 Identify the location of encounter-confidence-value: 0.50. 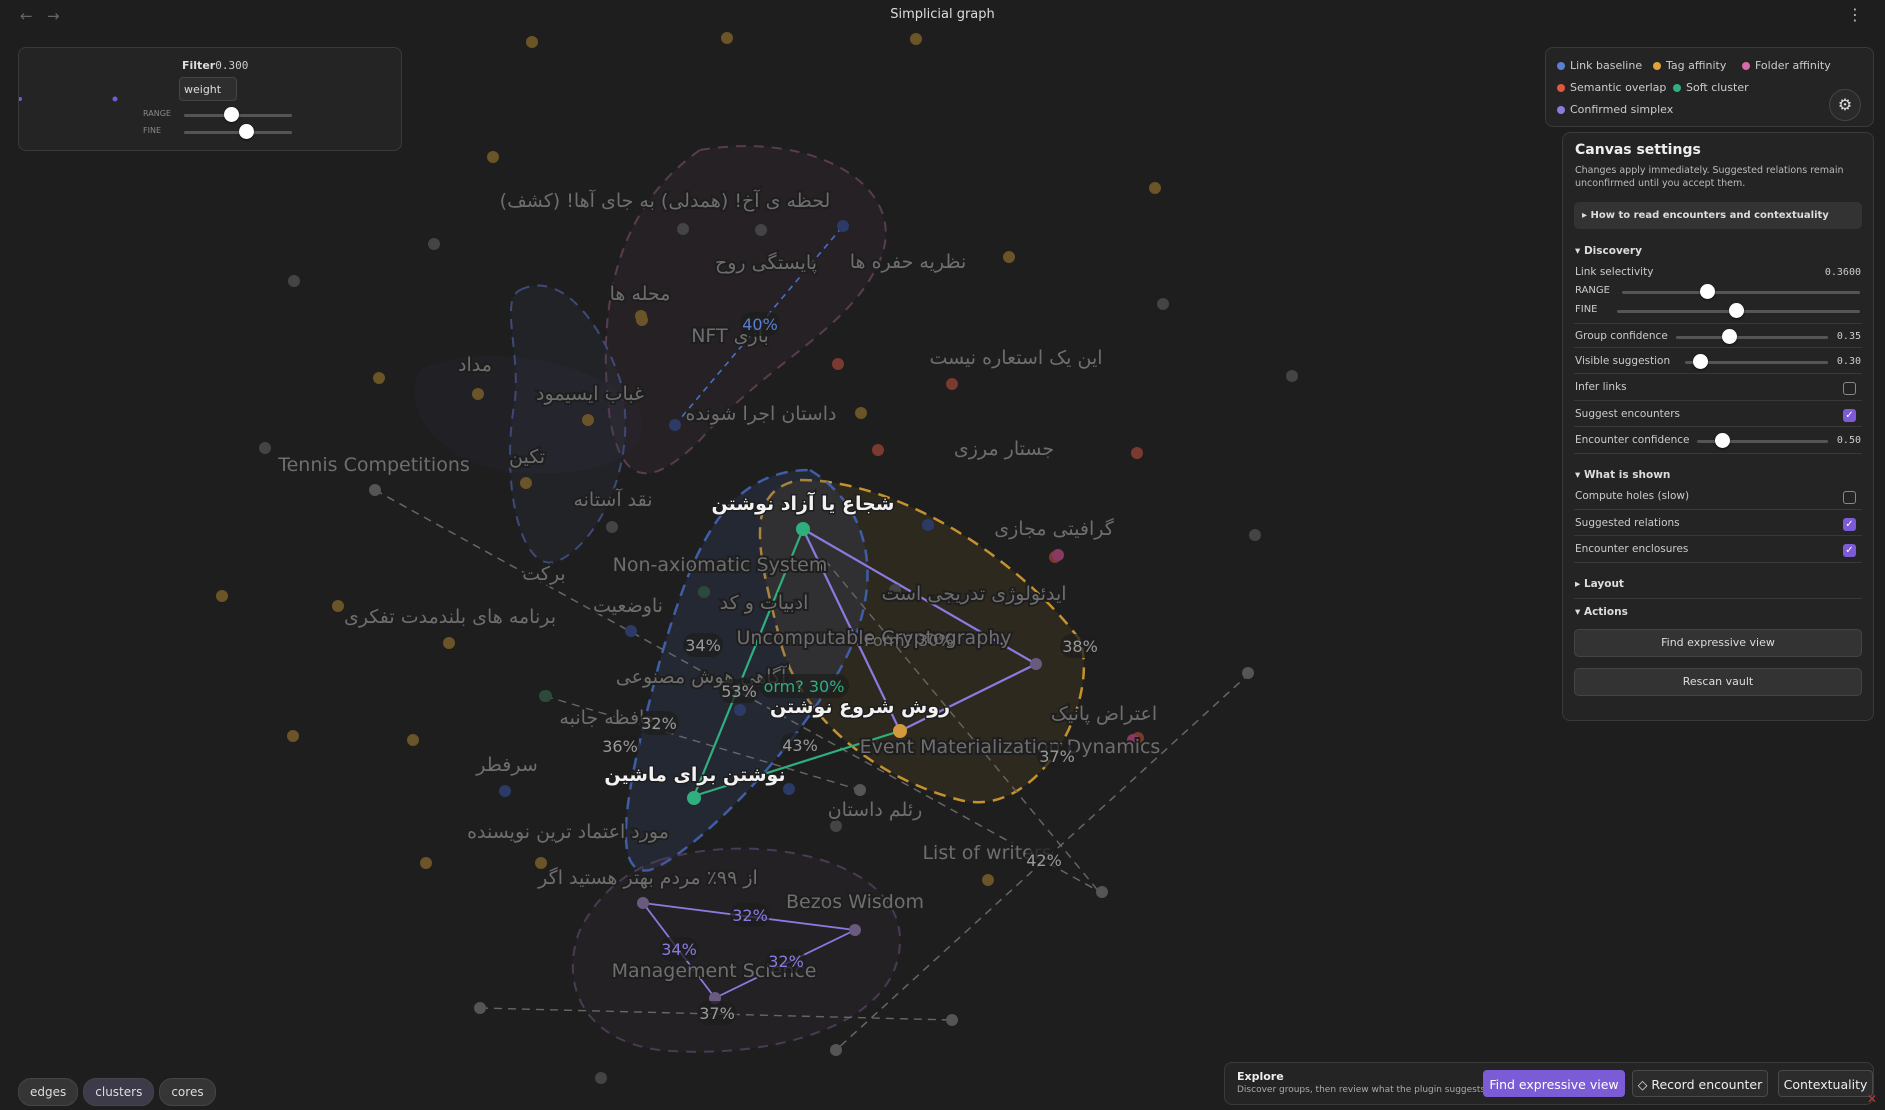
(1848, 440).